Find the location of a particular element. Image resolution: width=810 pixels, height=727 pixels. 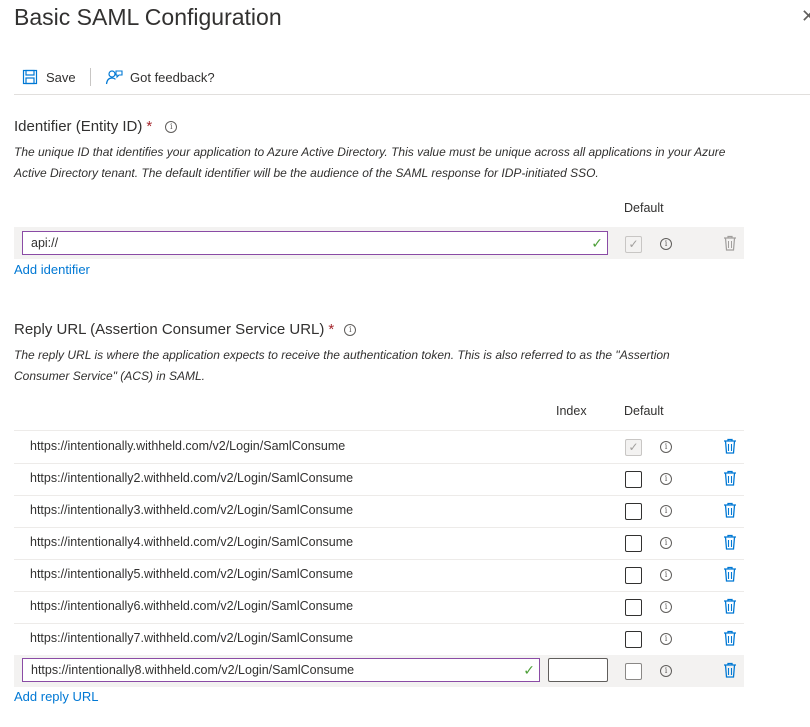

save-icon is located at coordinates (30, 77).